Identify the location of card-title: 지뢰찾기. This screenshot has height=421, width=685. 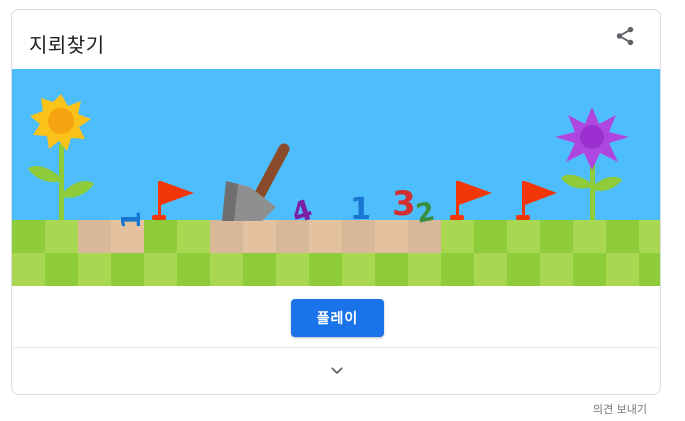
(67, 45).